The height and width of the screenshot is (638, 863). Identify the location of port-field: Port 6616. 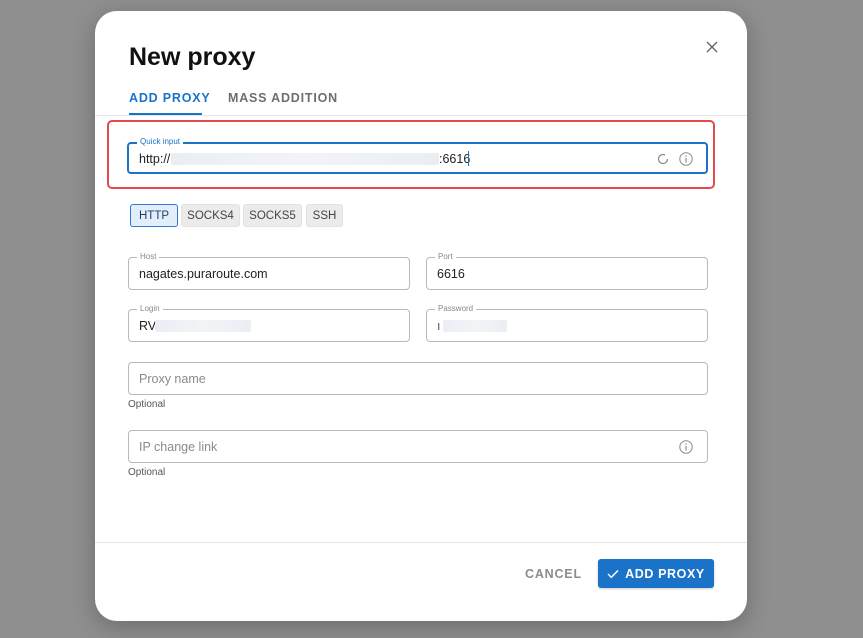
(567, 271).